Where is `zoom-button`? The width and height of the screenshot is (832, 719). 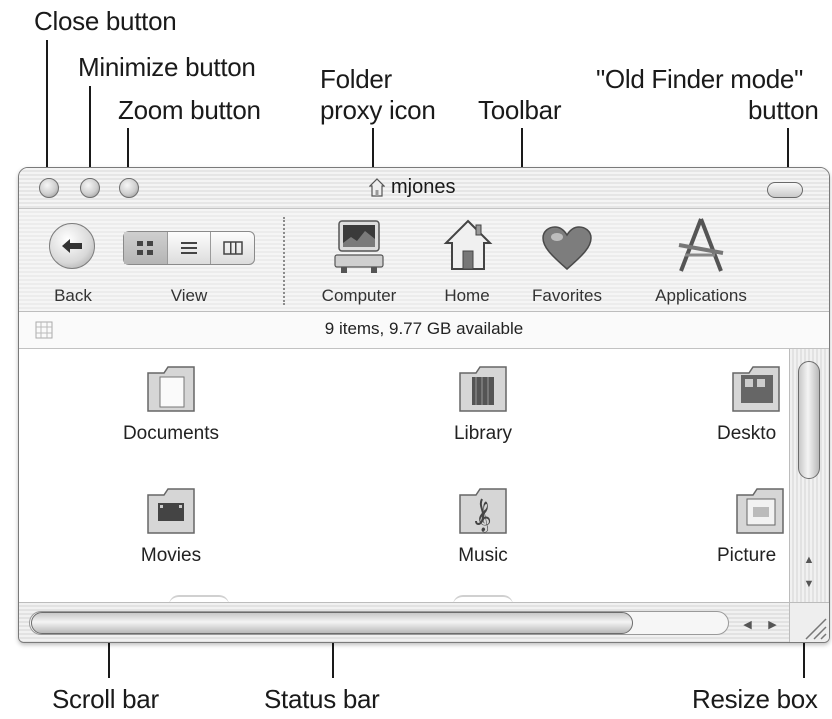
zoom-button is located at coordinates (129, 188).